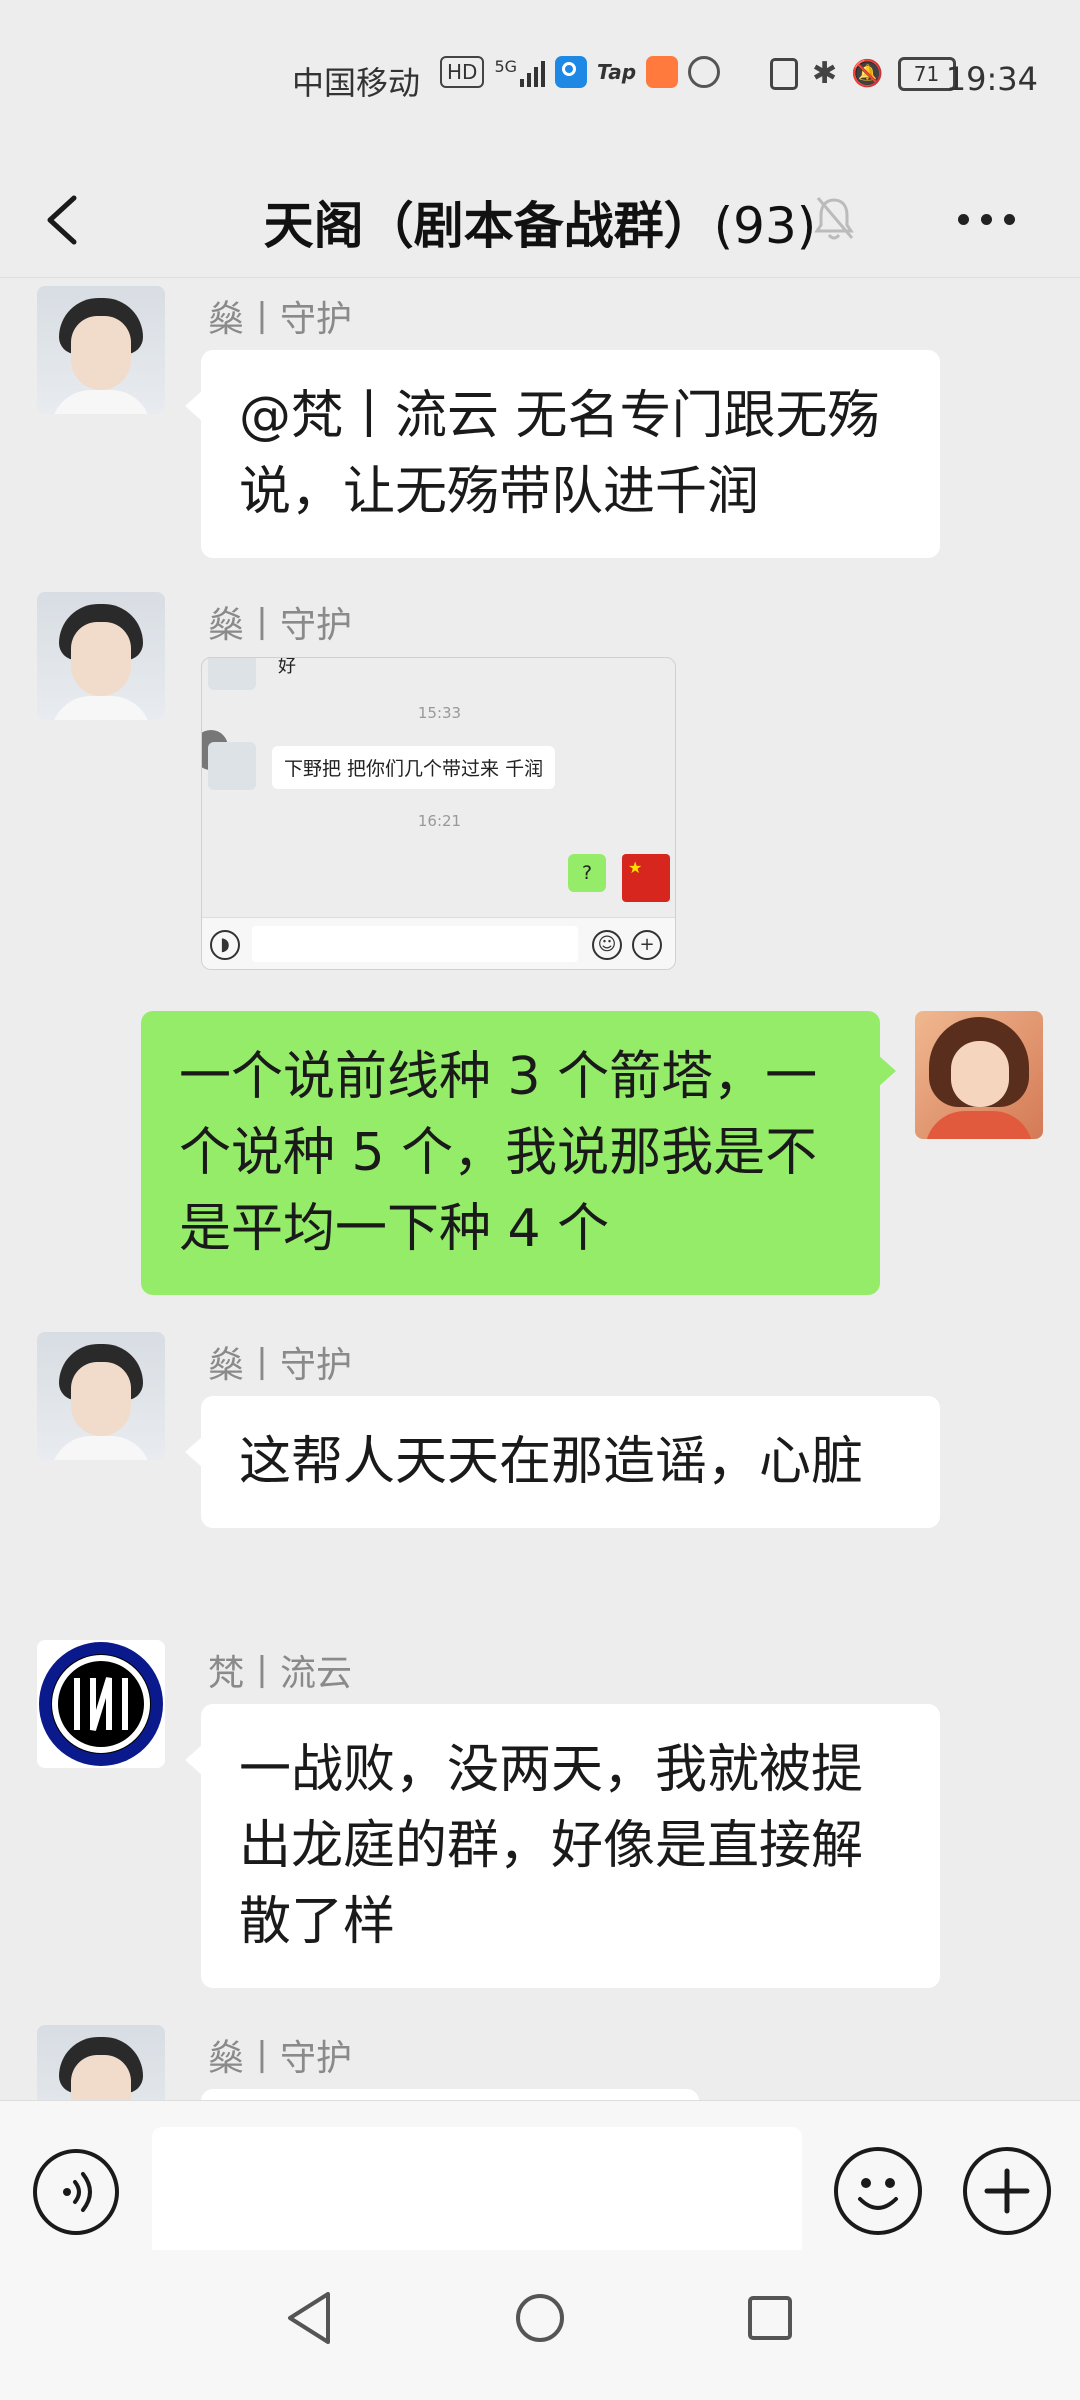 This screenshot has width=1080, height=2400. I want to click on nfc-icon, so click(784, 73).